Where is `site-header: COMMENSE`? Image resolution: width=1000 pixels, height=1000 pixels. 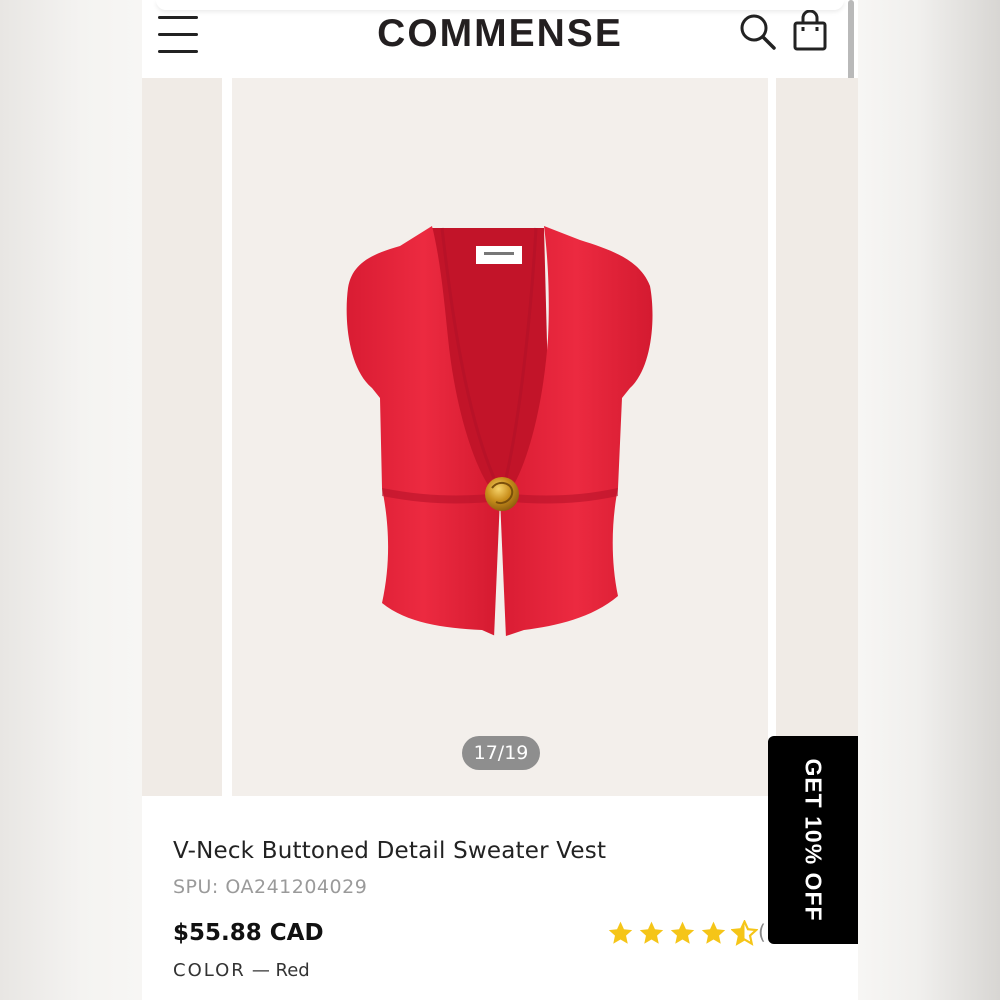 site-header: COMMENSE is located at coordinates (500, 93).